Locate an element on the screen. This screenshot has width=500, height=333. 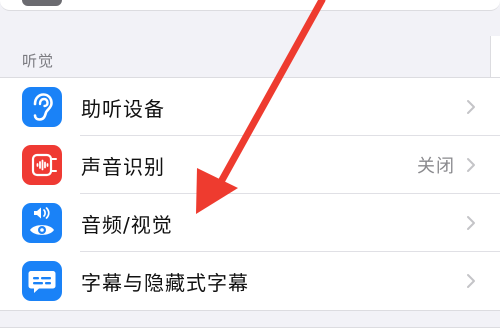
row-label: 助听设备 is located at coordinates (123, 109).